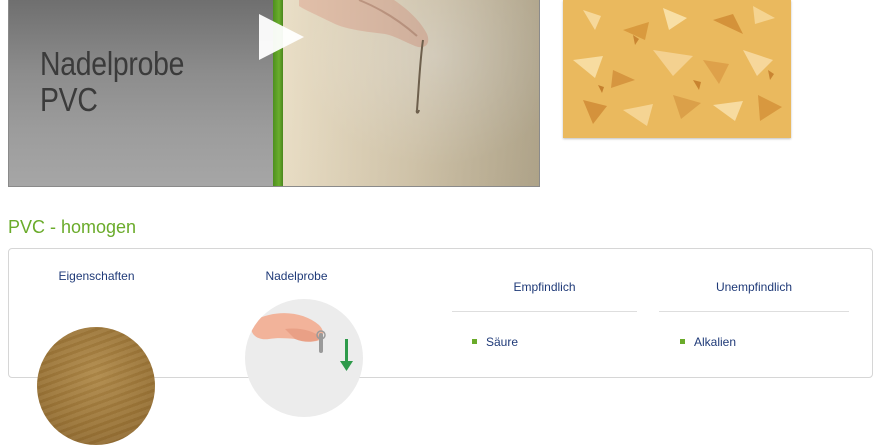 The height and width of the screenshot is (445, 880). I want to click on texture-pattern, so click(677, 69).